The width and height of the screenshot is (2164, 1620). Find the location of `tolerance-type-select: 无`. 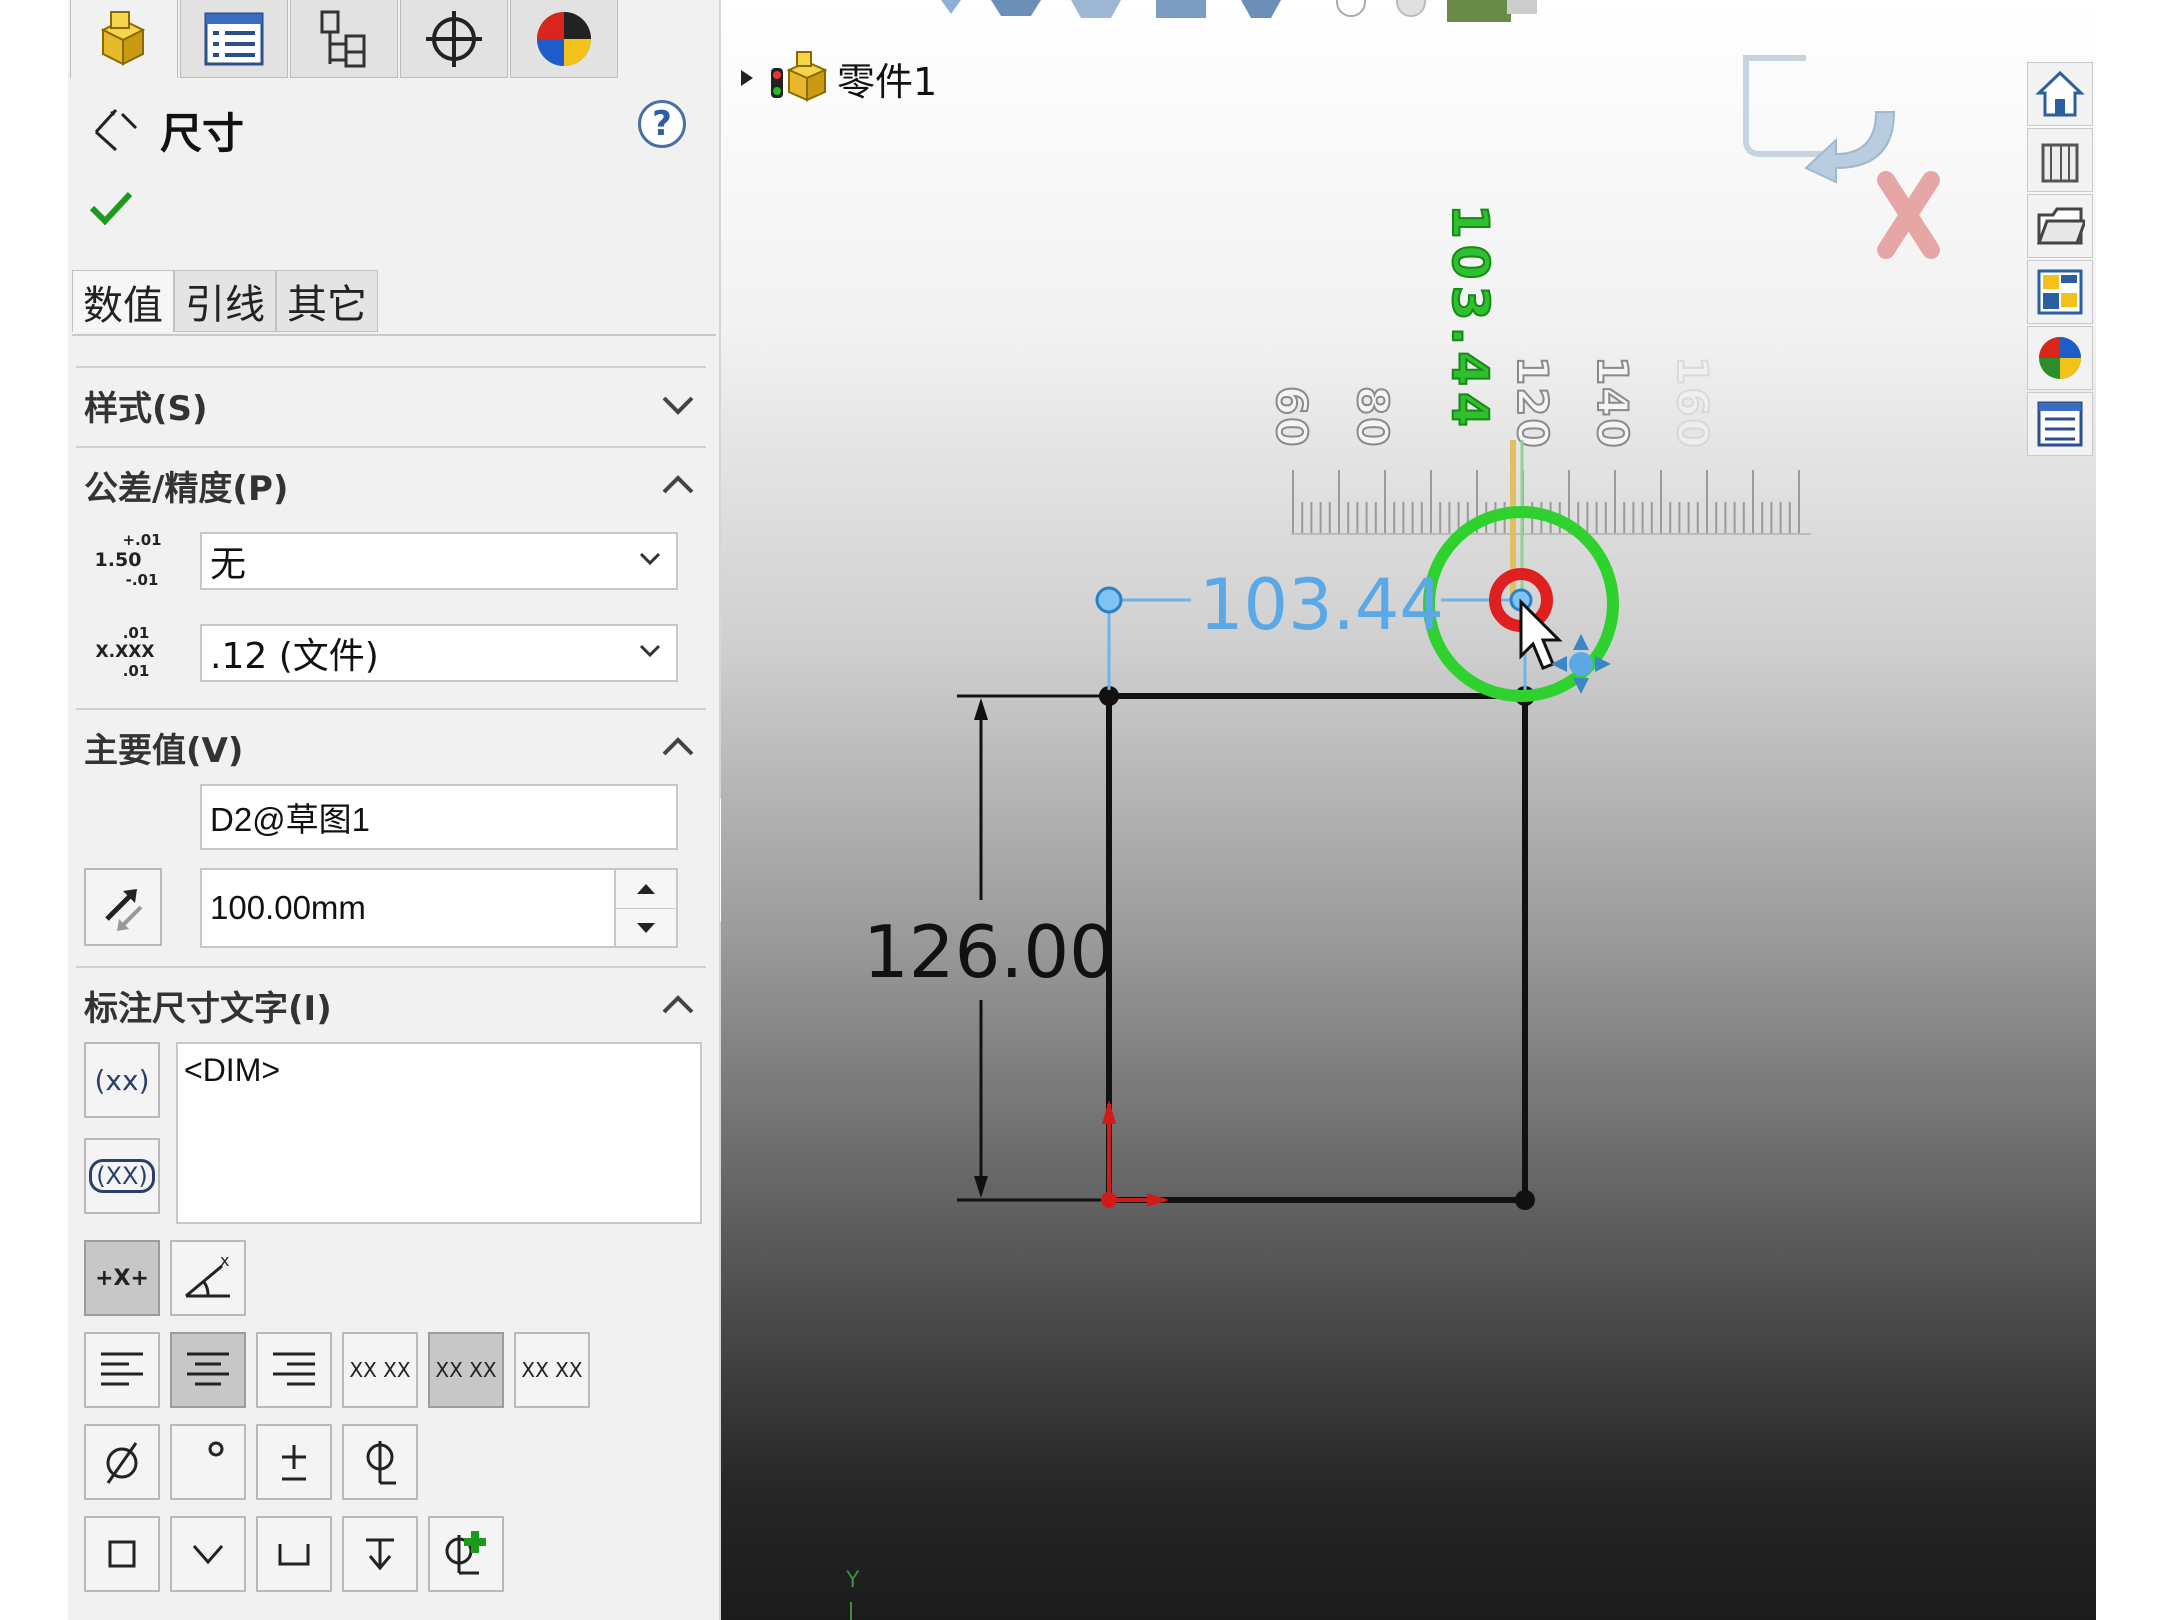

tolerance-type-select: 无 is located at coordinates (439, 561).